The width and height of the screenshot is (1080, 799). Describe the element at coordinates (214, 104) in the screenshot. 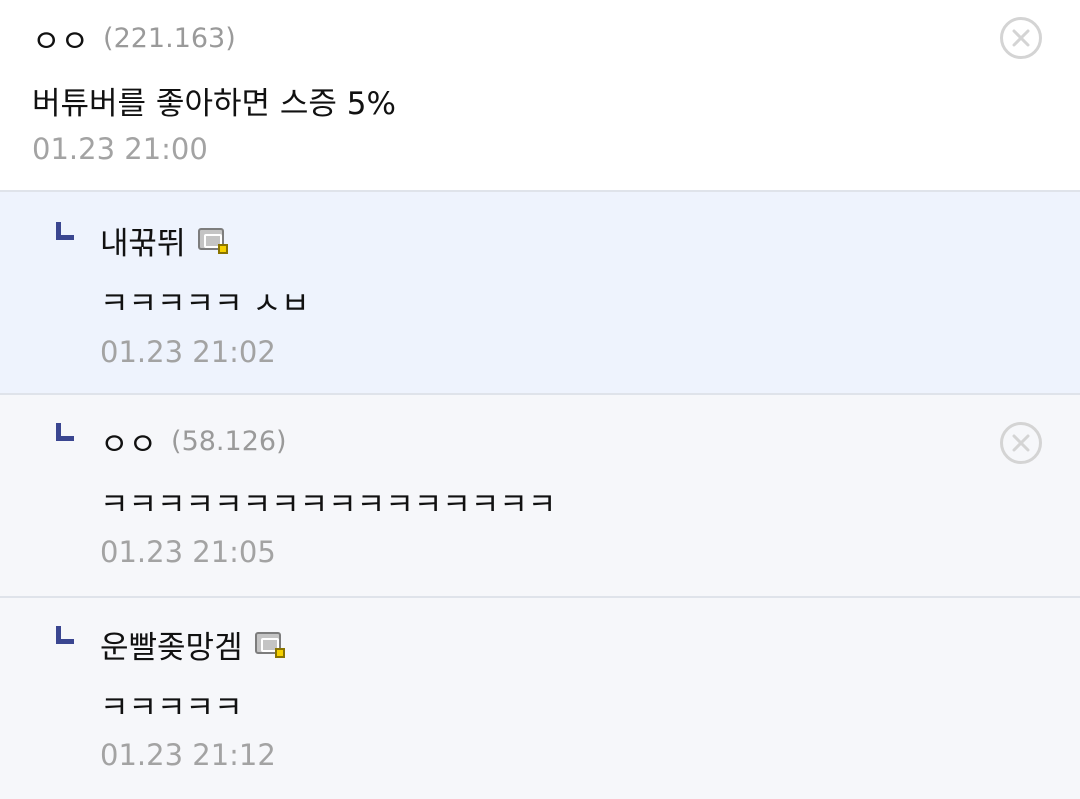

I see `comment-text: 버튜버를 좋아하면 스증 5%` at that location.